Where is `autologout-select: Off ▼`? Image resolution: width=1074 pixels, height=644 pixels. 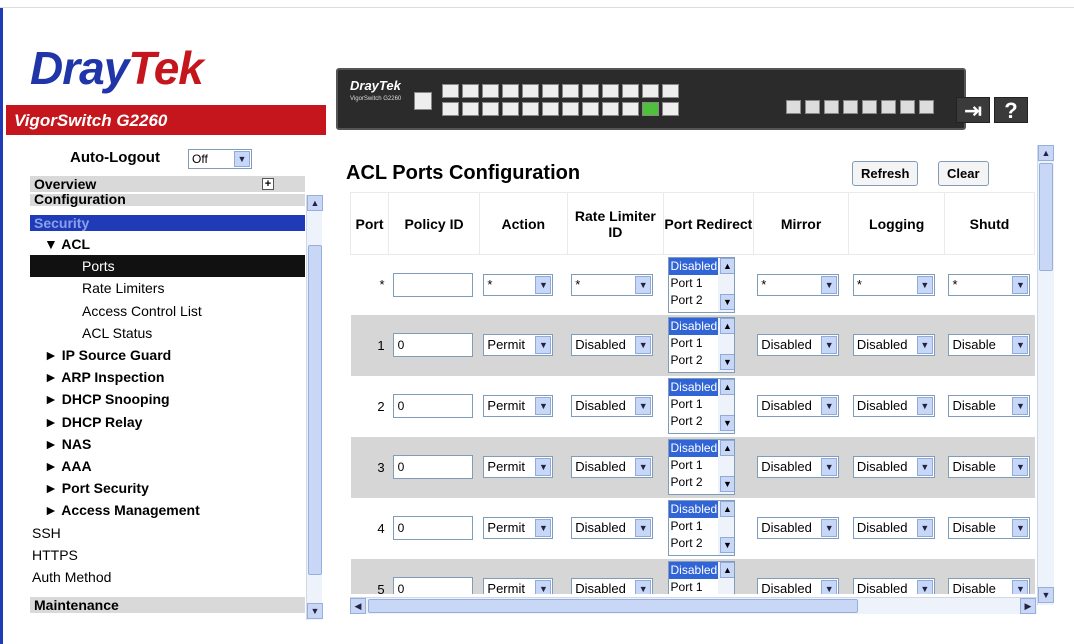 autologout-select: Off ▼ is located at coordinates (220, 159).